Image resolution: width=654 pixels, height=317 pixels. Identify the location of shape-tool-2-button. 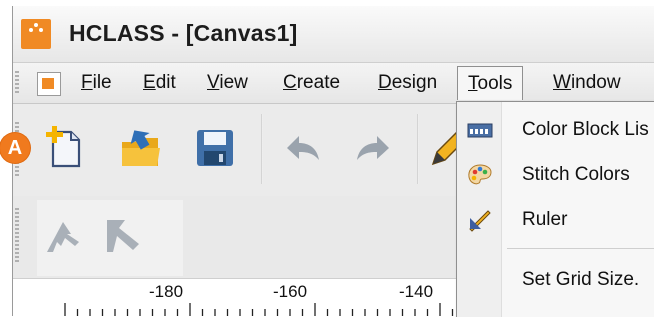
(123, 236).